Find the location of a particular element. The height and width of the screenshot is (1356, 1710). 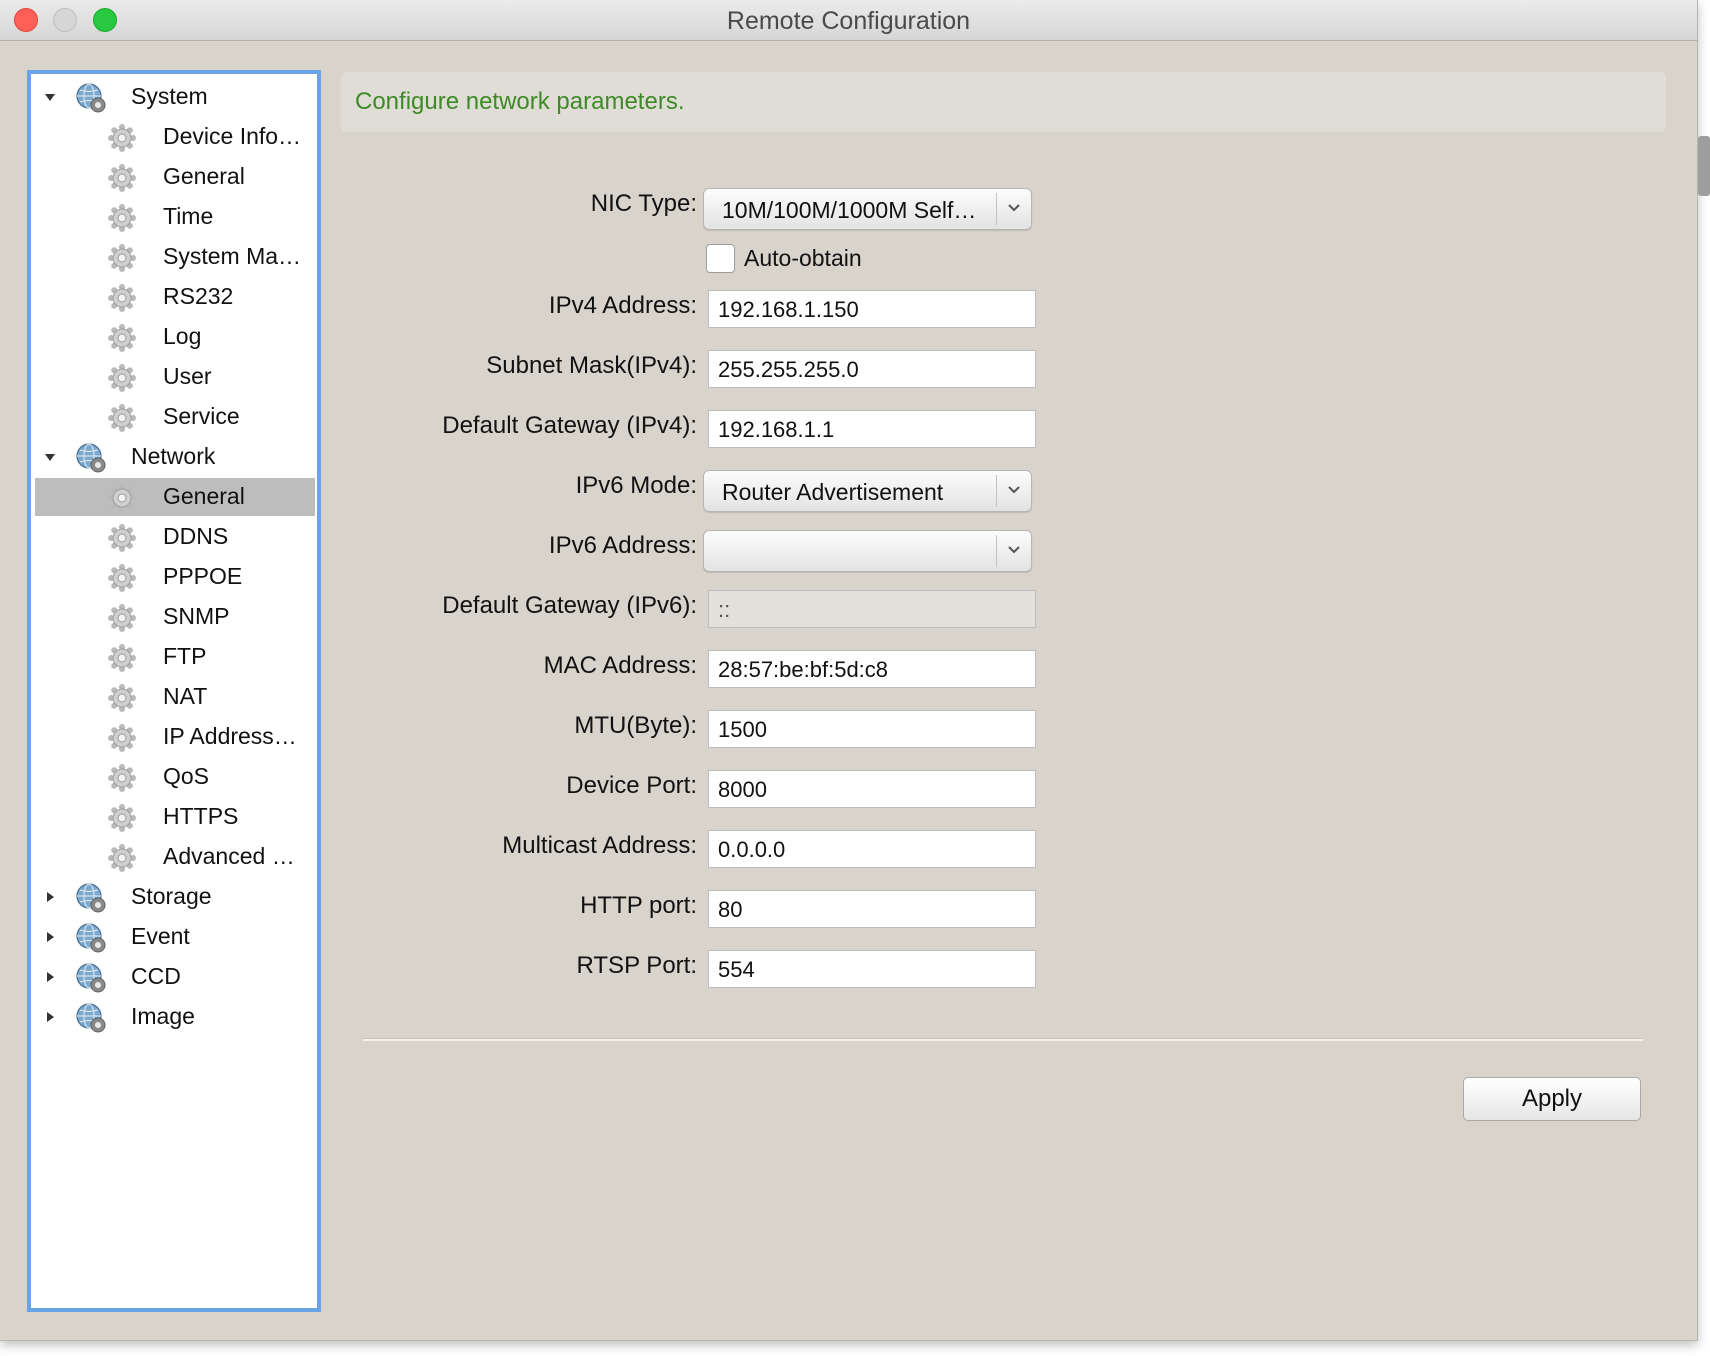

tree-item-user: User is located at coordinates (174, 377).